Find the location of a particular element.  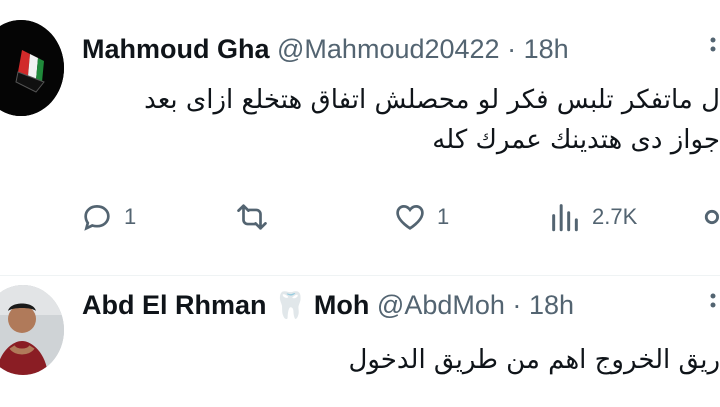

tooth-emoji: 🦷 is located at coordinates (290, 305).